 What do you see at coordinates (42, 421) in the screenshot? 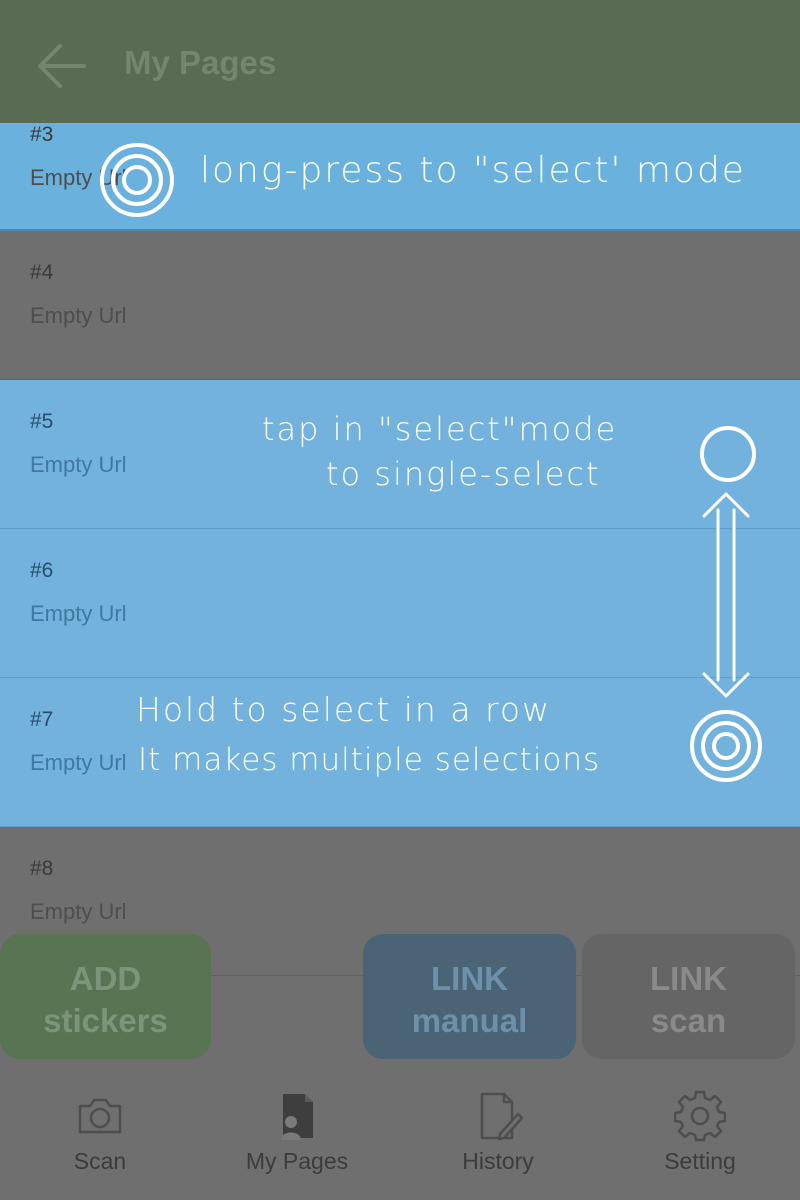
I see `row-number: #5` at bounding box center [42, 421].